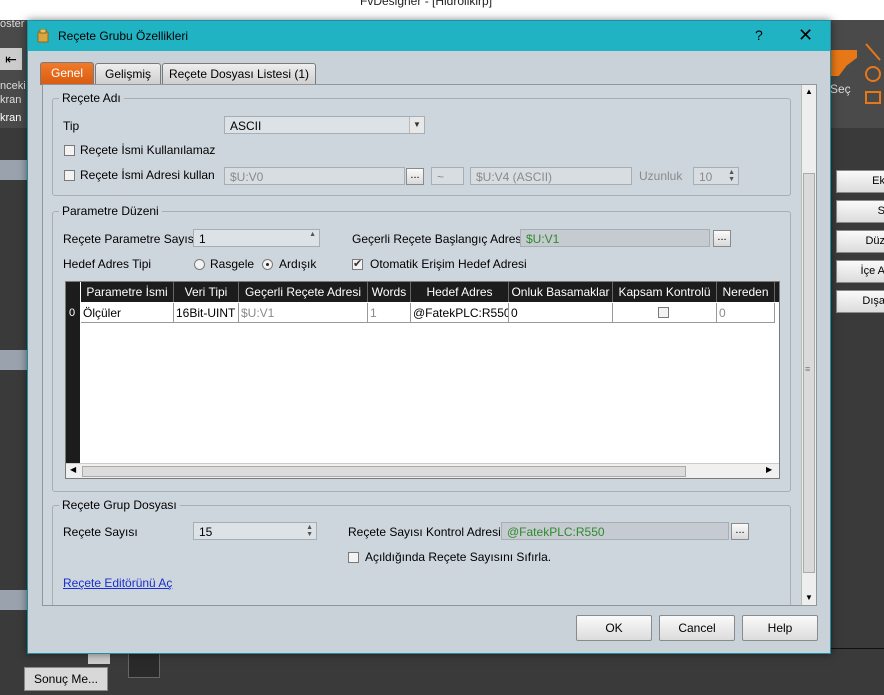  Describe the element at coordinates (123, 36) in the screenshot. I see `dialog-title: Reçete Grubu Özellikleri` at that location.